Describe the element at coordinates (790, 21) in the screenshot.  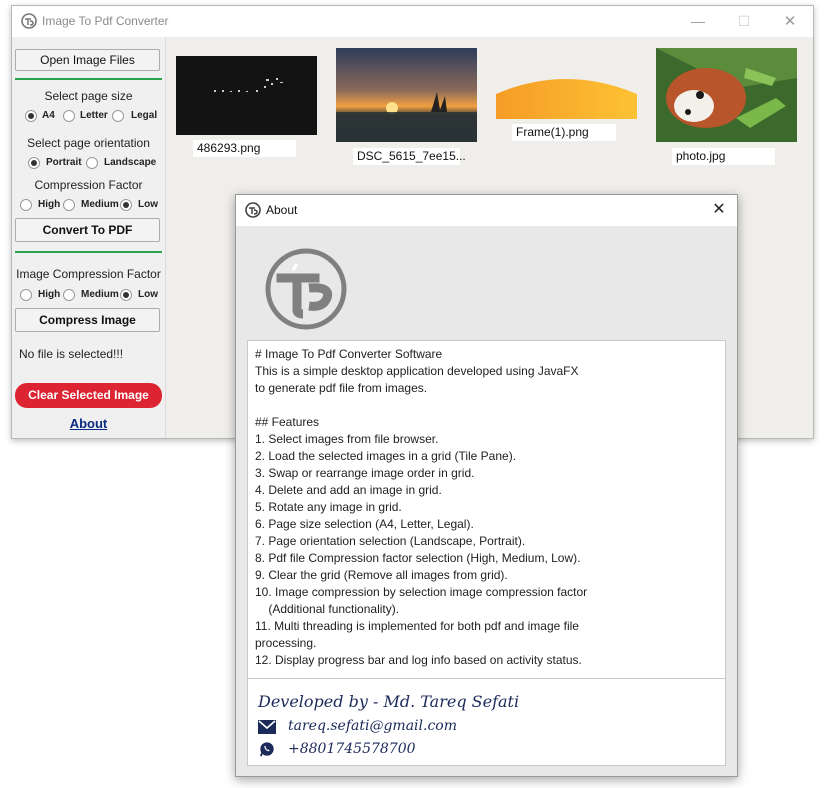
I see `close-button: ✕` at that location.